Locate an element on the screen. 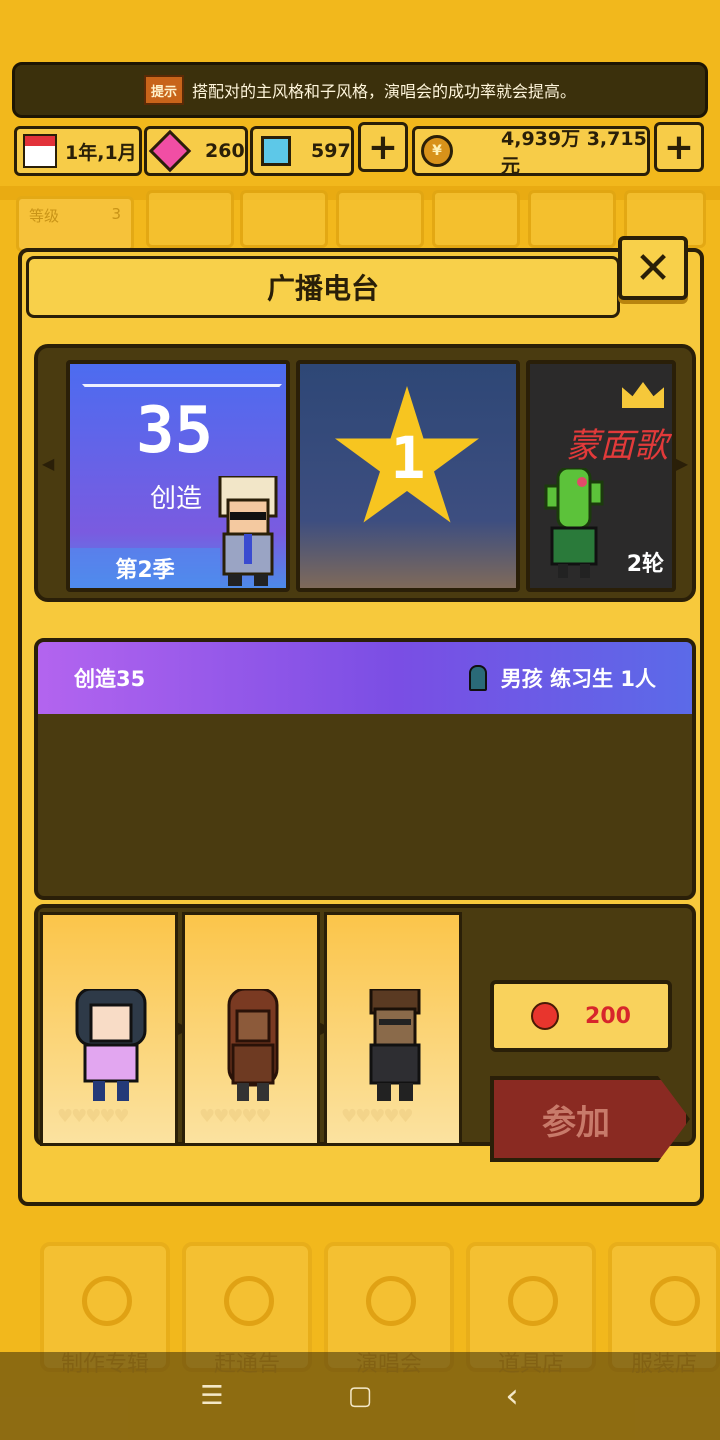 This screenshot has height=1440, width=720. close-button: ✕ is located at coordinates (653, 268).